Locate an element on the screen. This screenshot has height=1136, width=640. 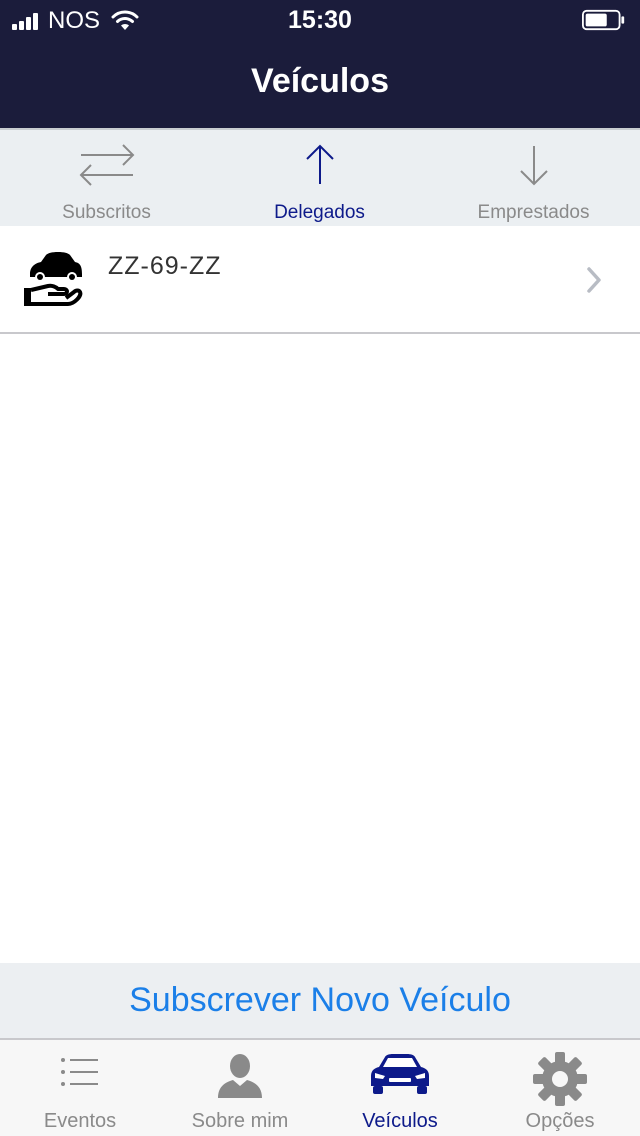
chevron-right-icon is located at coordinates (594, 280).